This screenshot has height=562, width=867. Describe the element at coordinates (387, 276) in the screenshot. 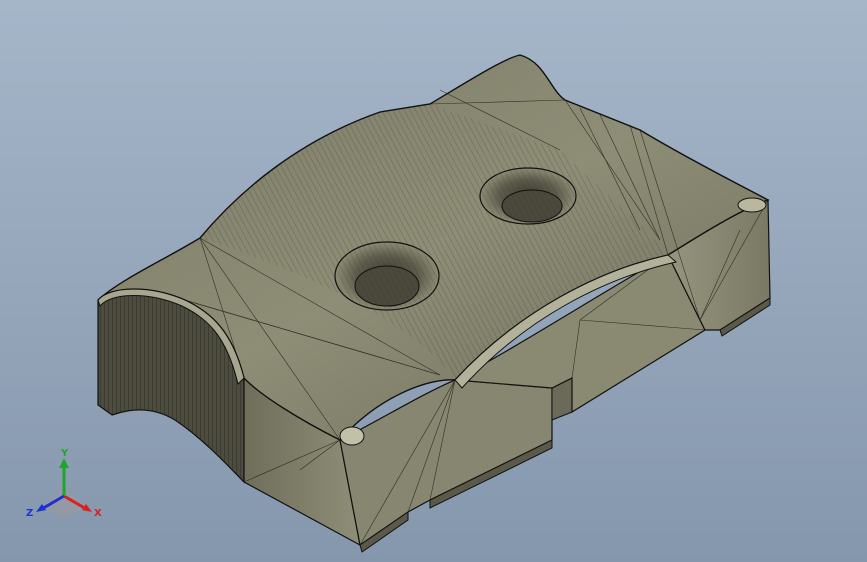

I see `hole-front` at that location.